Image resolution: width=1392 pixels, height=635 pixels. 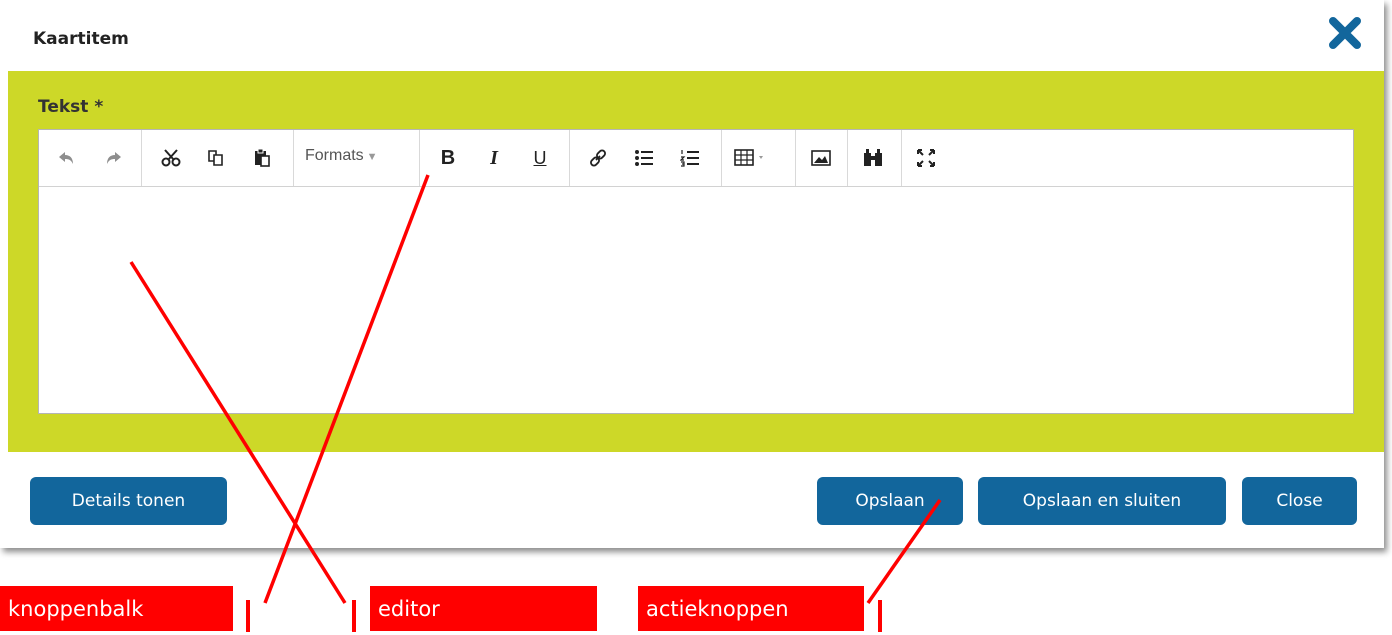 I want to click on bullet-list-icon, so click(x=644, y=158).